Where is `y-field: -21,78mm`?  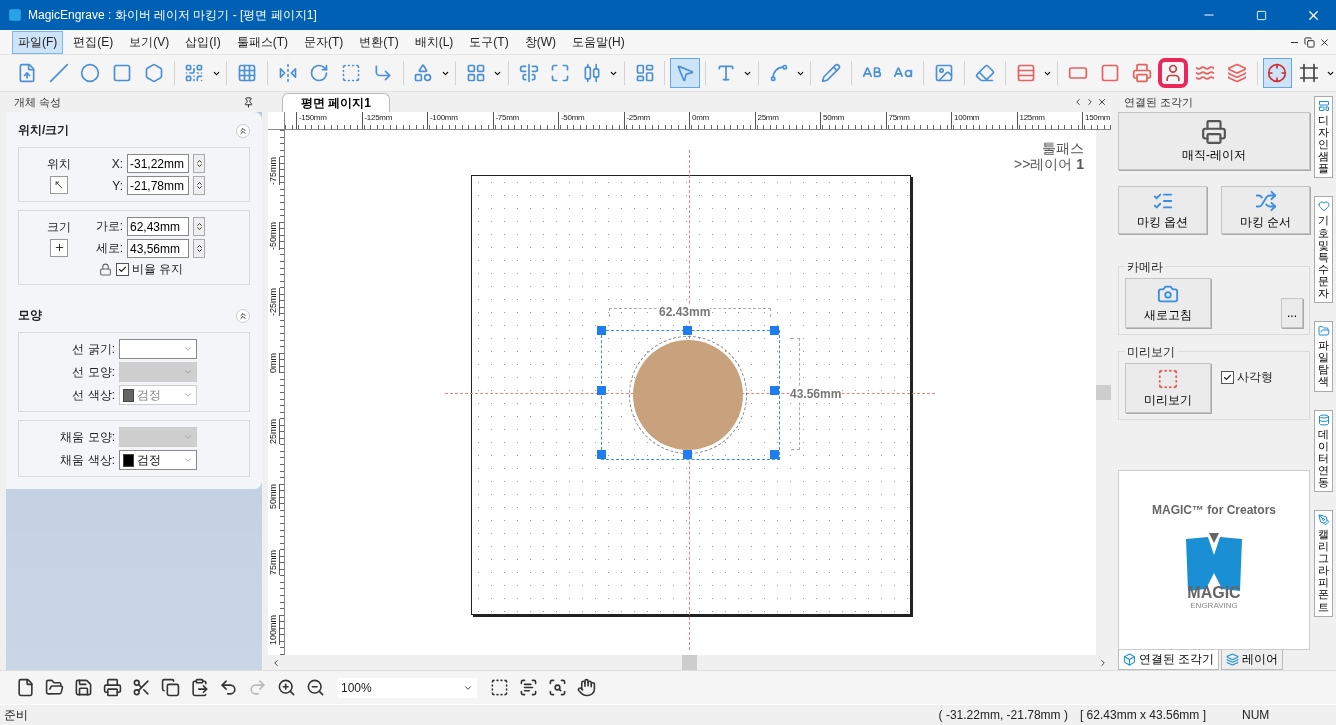
y-field: -21,78mm is located at coordinates (158, 185).